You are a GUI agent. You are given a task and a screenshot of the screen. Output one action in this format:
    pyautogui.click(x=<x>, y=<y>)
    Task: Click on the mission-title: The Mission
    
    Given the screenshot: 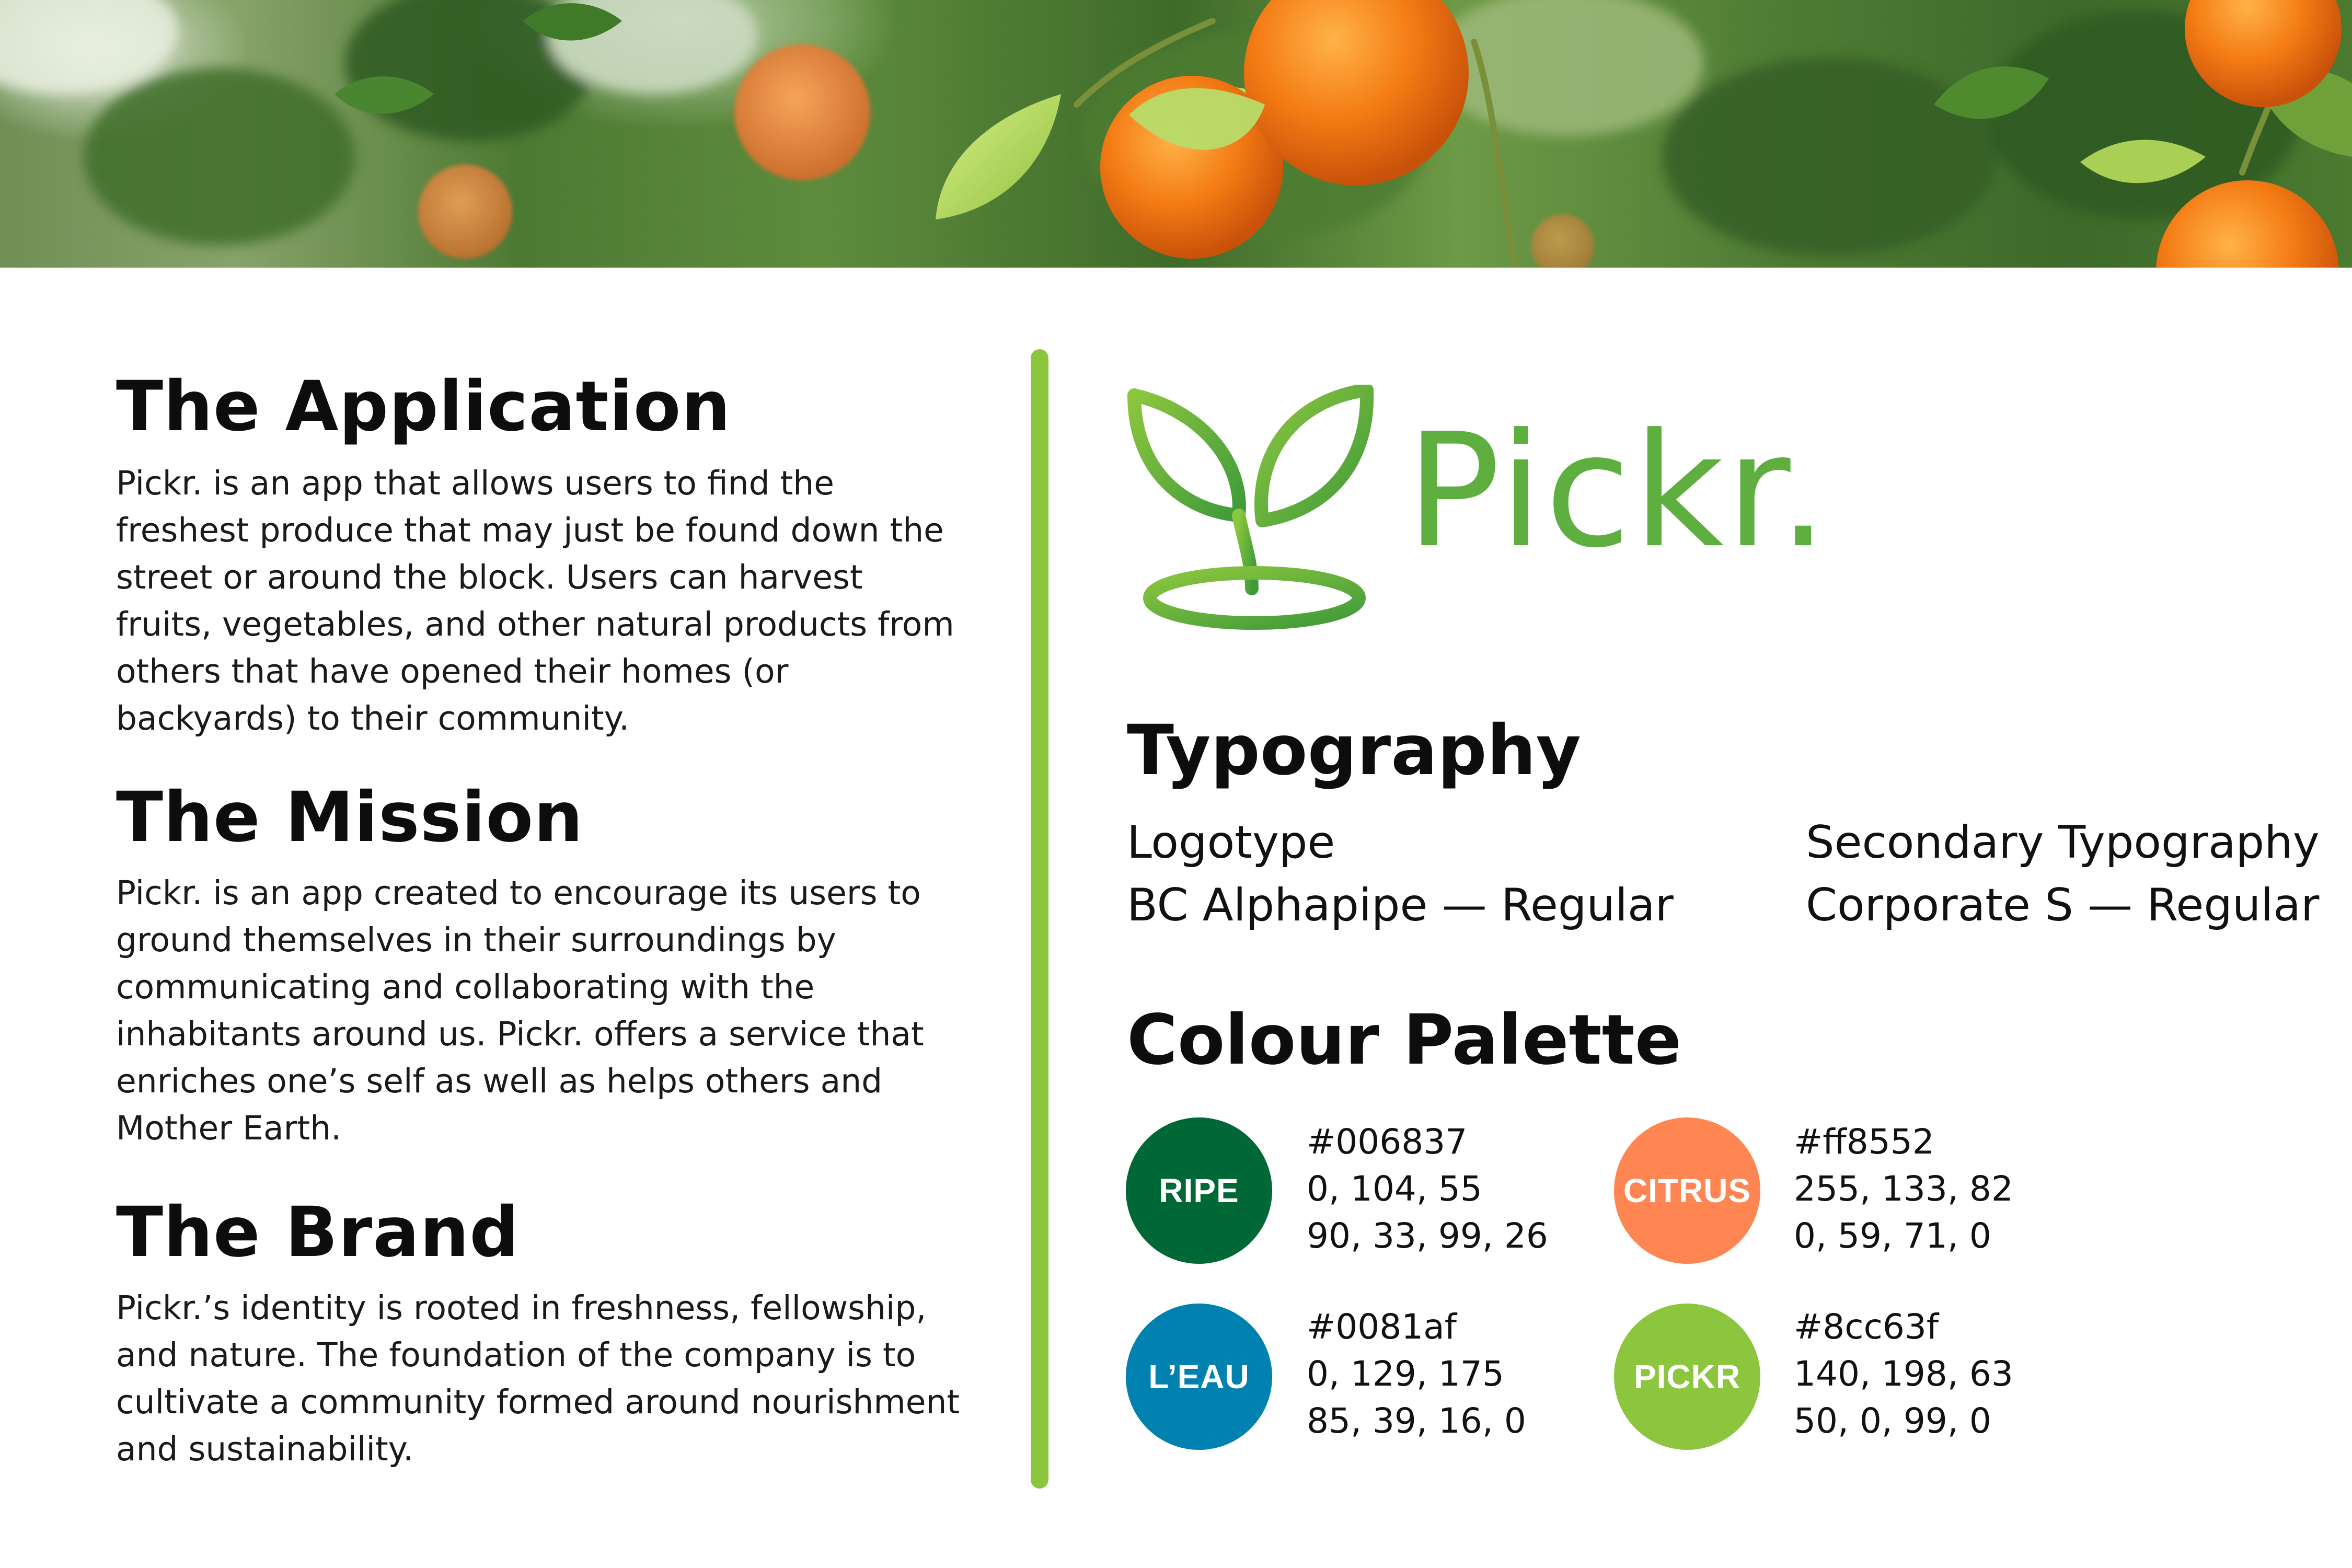 What is the action you would take?
    pyautogui.click(x=350, y=817)
    